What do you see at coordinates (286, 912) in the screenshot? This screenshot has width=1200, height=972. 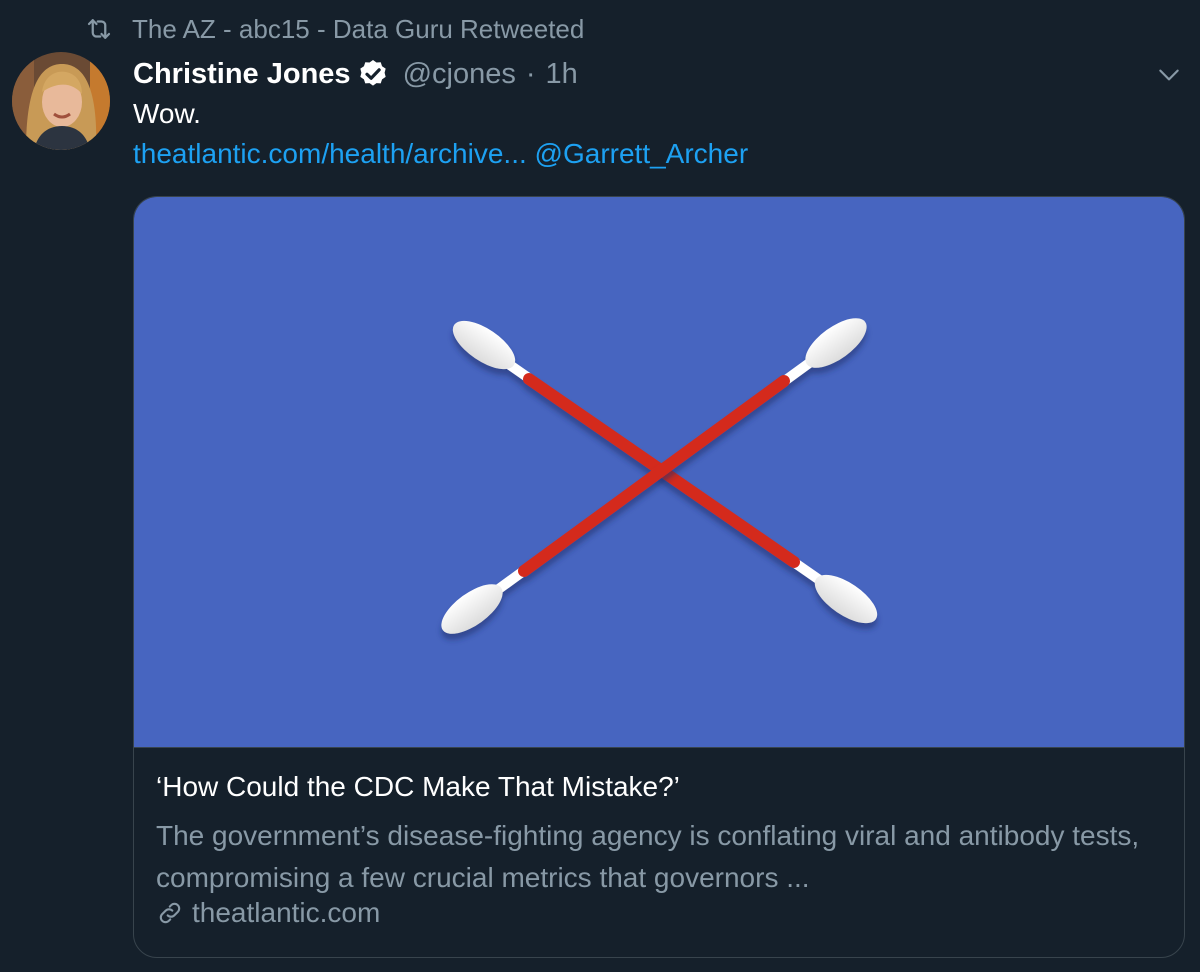 I see `card-domain-text: theatlantic.com` at bounding box center [286, 912].